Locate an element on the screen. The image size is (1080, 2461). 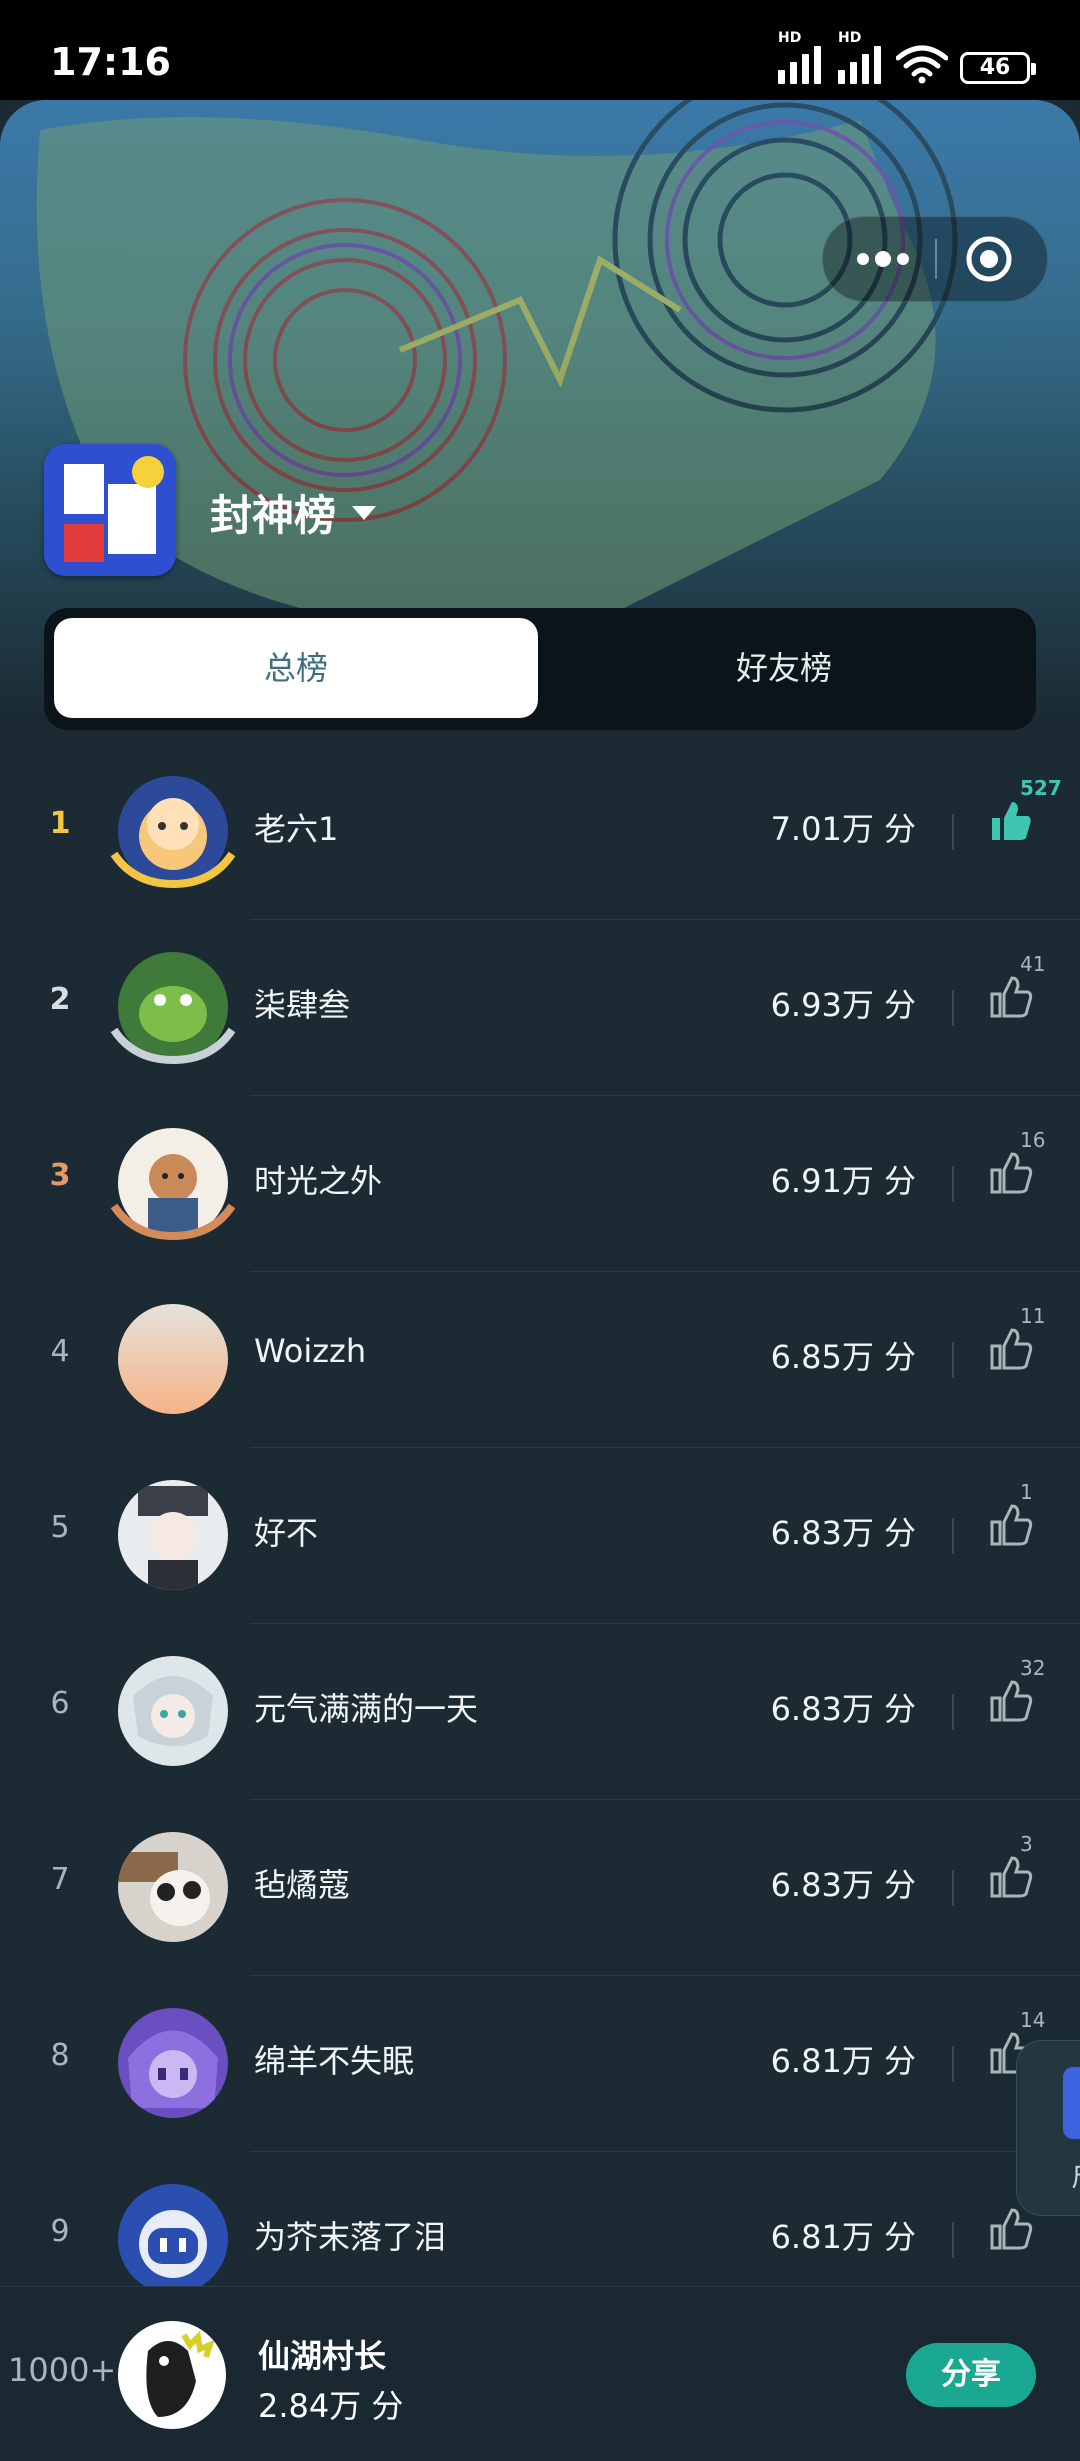
player-score: 6.91万 分 is located at coordinates (843, 1181).